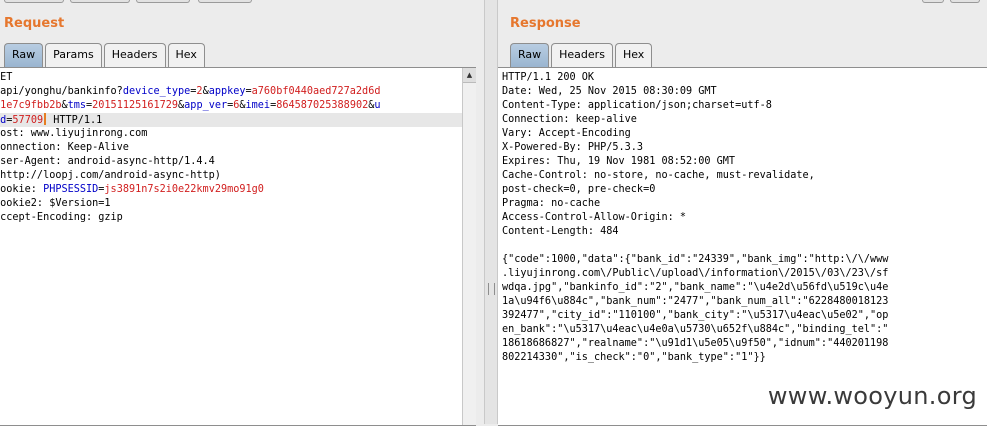  Describe the element at coordinates (55, 203) in the screenshot. I see `text-line: Cookie2: $Version=1` at that location.